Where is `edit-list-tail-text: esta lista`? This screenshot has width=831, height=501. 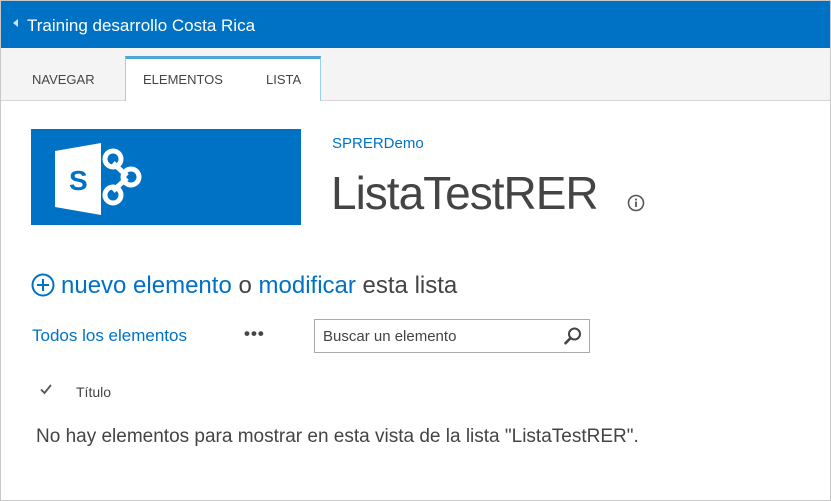
edit-list-tail-text: esta lista is located at coordinates (410, 285).